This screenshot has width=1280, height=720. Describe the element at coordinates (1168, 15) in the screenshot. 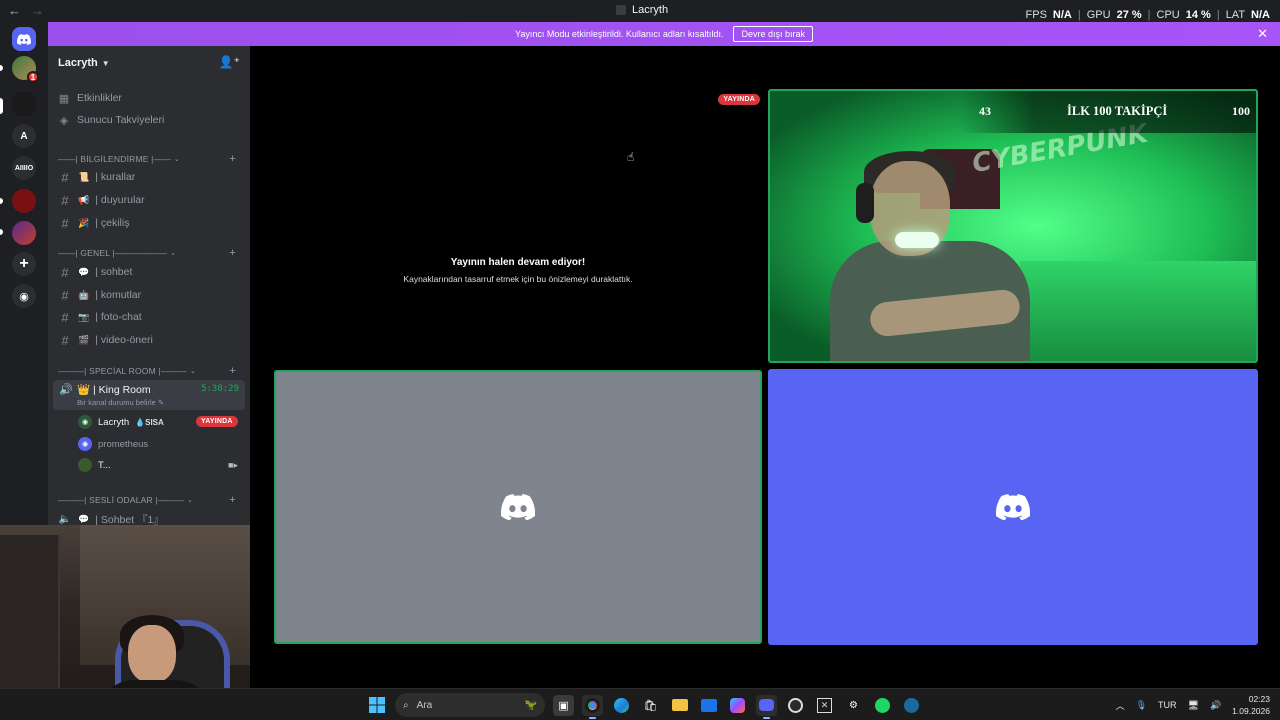

I see `cpu-label: CPU` at that location.